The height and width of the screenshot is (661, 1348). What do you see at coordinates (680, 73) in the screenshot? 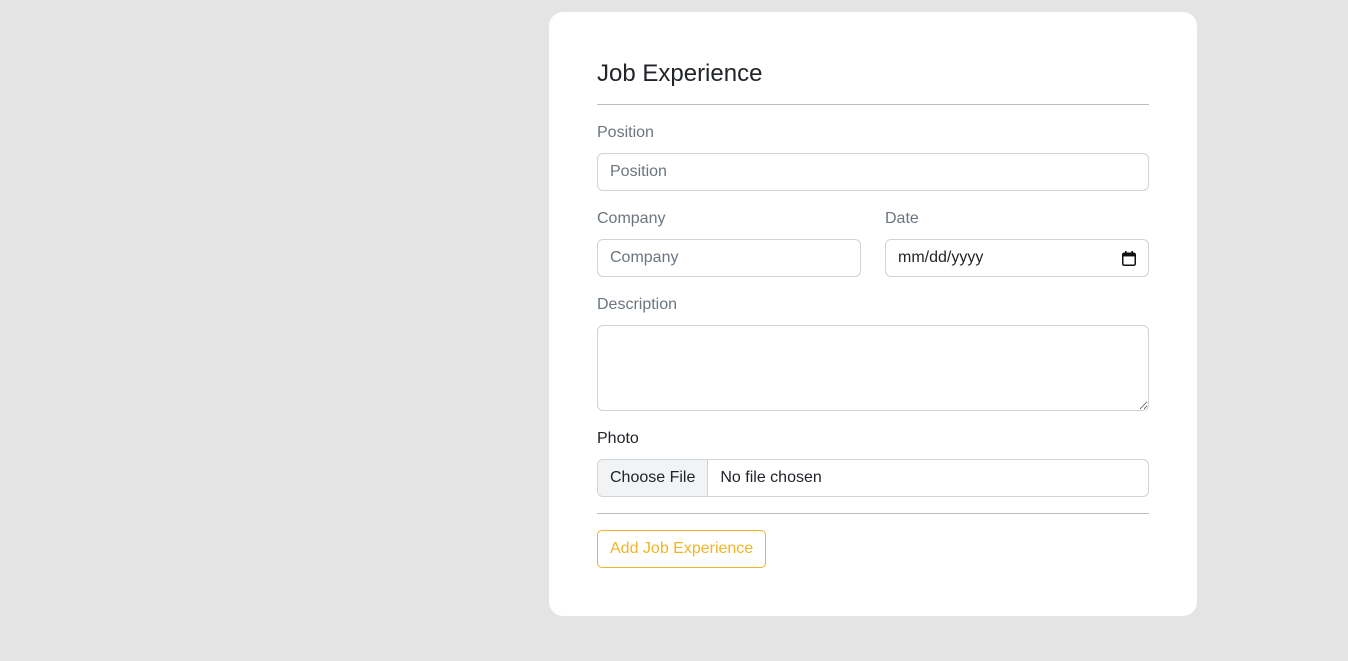
I see `form-title: Job Experience` at bounding box center [680, 73].